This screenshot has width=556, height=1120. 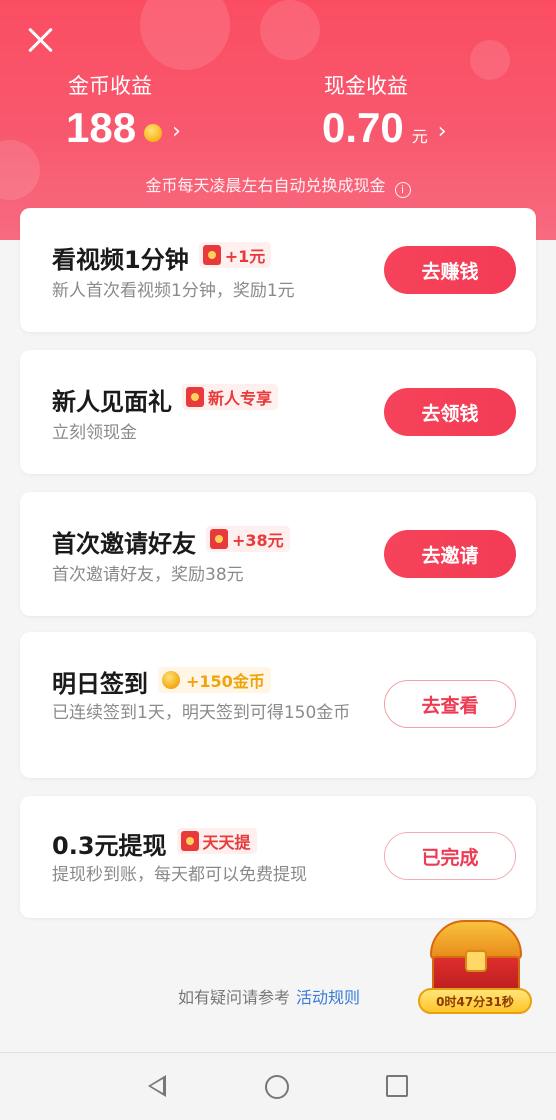 What do you see at coordinates (475, 1001) in the screenshot?
I see `countdown-timer: 0时47分31秒` at bounding box center [475, 1001].